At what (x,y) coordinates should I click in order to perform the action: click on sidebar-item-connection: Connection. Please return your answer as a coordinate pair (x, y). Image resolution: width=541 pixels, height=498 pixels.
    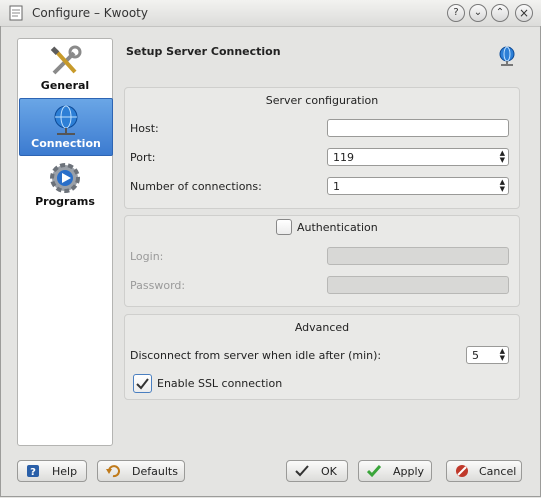
    Looking at the image, I should click on (66, 127).